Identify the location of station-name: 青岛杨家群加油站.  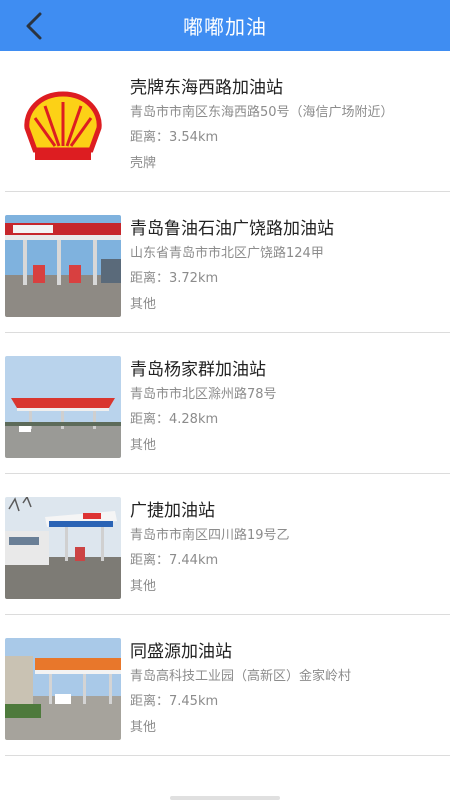
(198, 370).